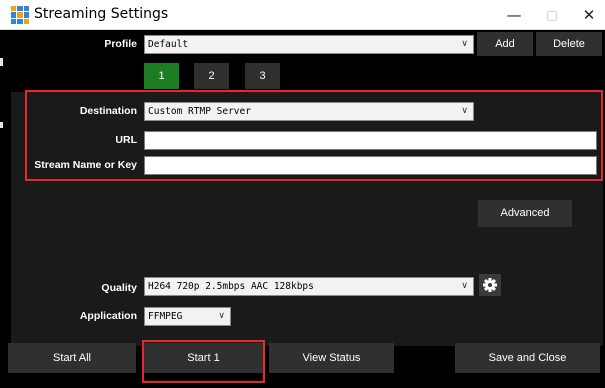 The image size is (605, 388). What do you see at coordinates (161, 76) in the screenshot?
I see `tab-stream-1: 1` at bounding box center [161, 76].